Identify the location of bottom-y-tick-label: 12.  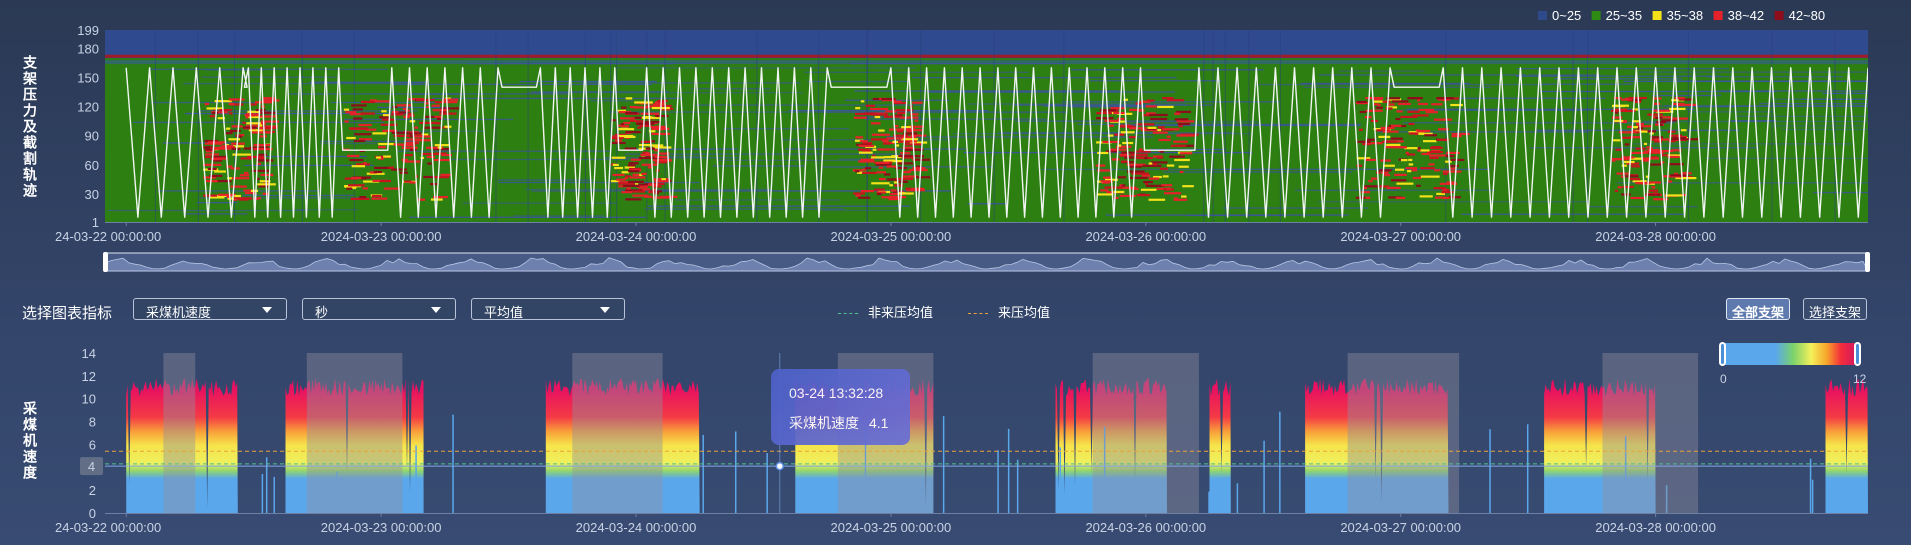
(89, 376).